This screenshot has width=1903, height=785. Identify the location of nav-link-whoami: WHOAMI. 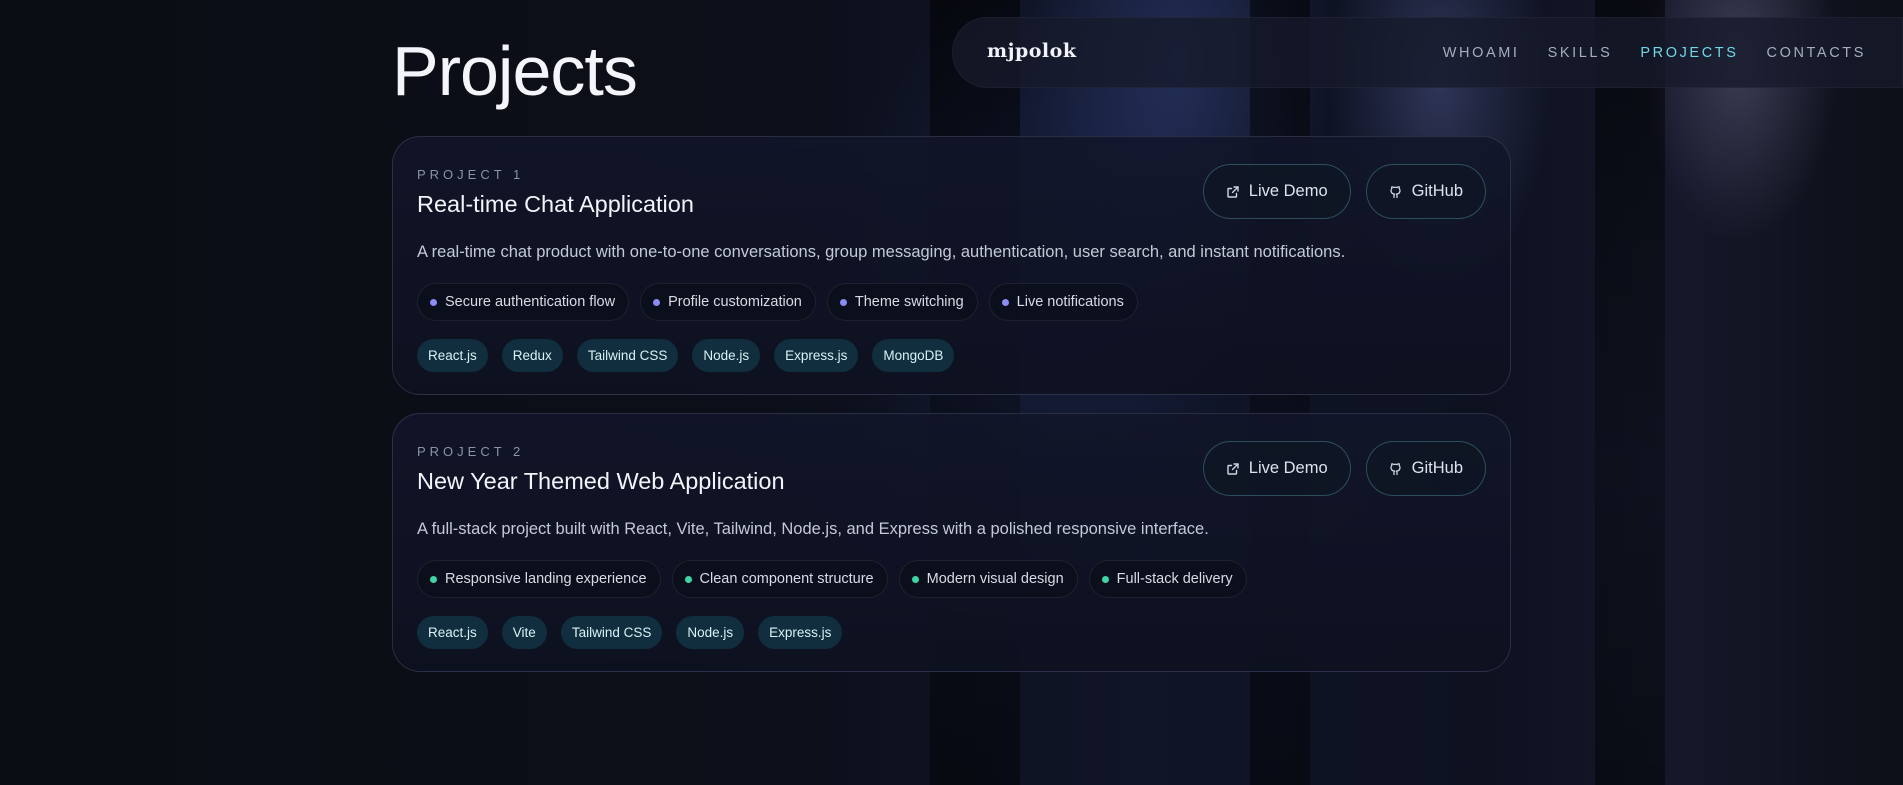
(1481, 53).